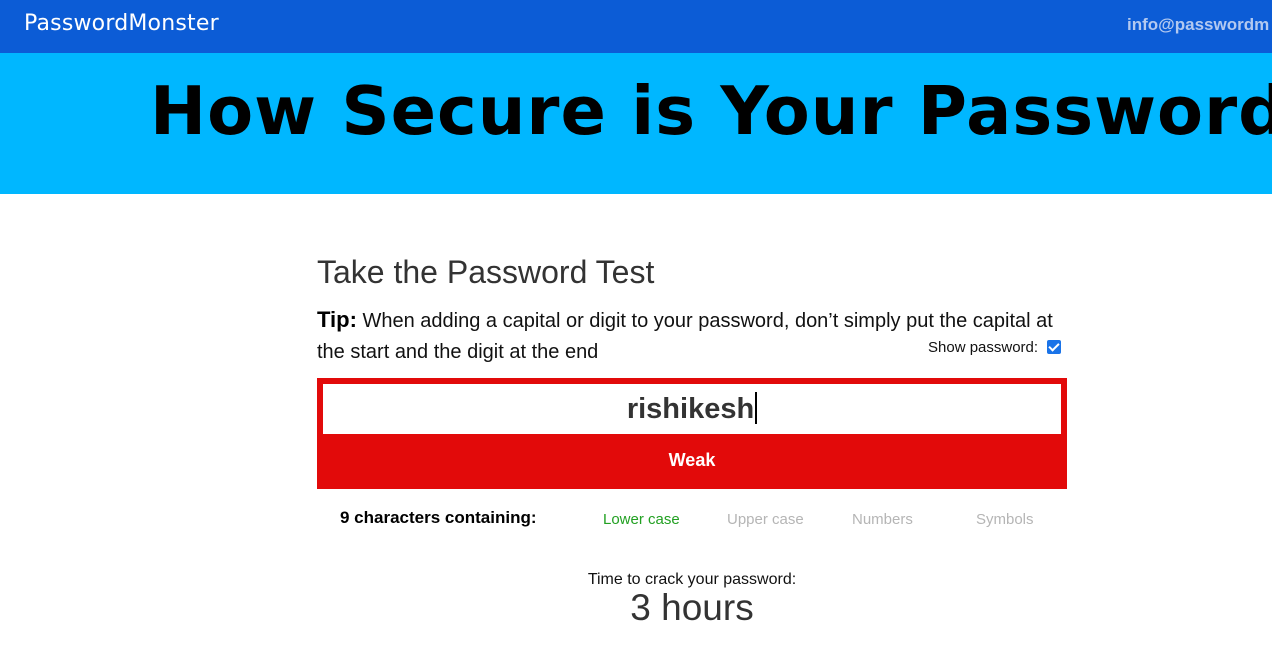 Image resolution: width=1272 pixels, height=657 pixels. What do you see at coordinates (765, 519) in the screenshot?
I see `criteria-upper-case: Upper case` at bounding box center [765, 519].